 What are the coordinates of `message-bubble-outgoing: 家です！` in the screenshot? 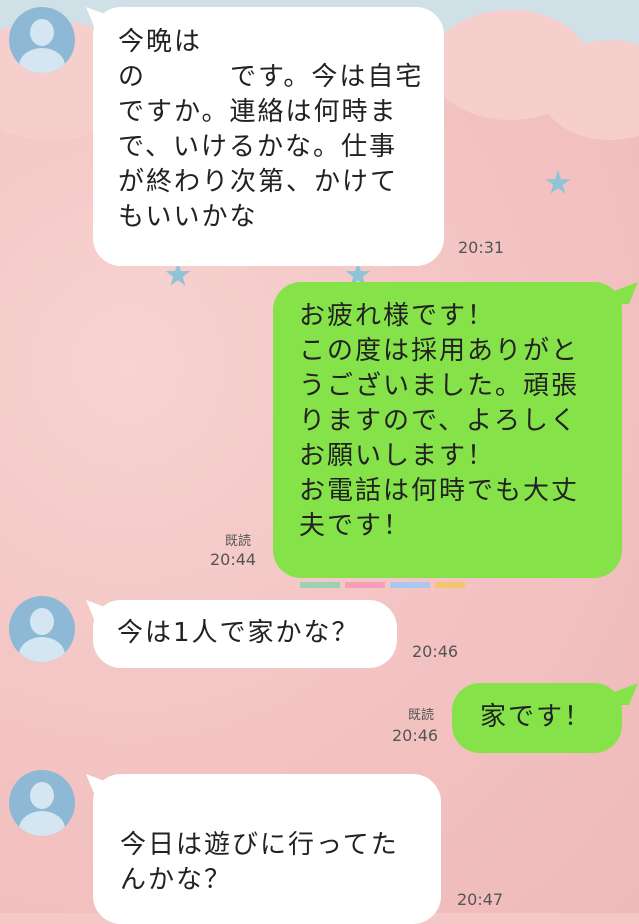 It's located at (537, 718).